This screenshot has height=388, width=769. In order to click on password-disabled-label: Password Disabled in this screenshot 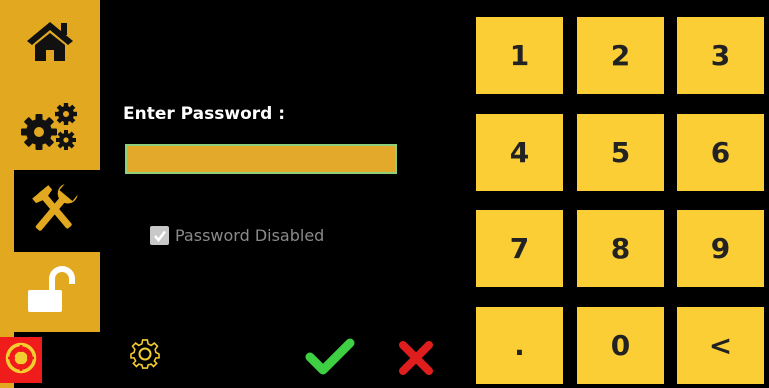, I will do `click(250, 235)`.